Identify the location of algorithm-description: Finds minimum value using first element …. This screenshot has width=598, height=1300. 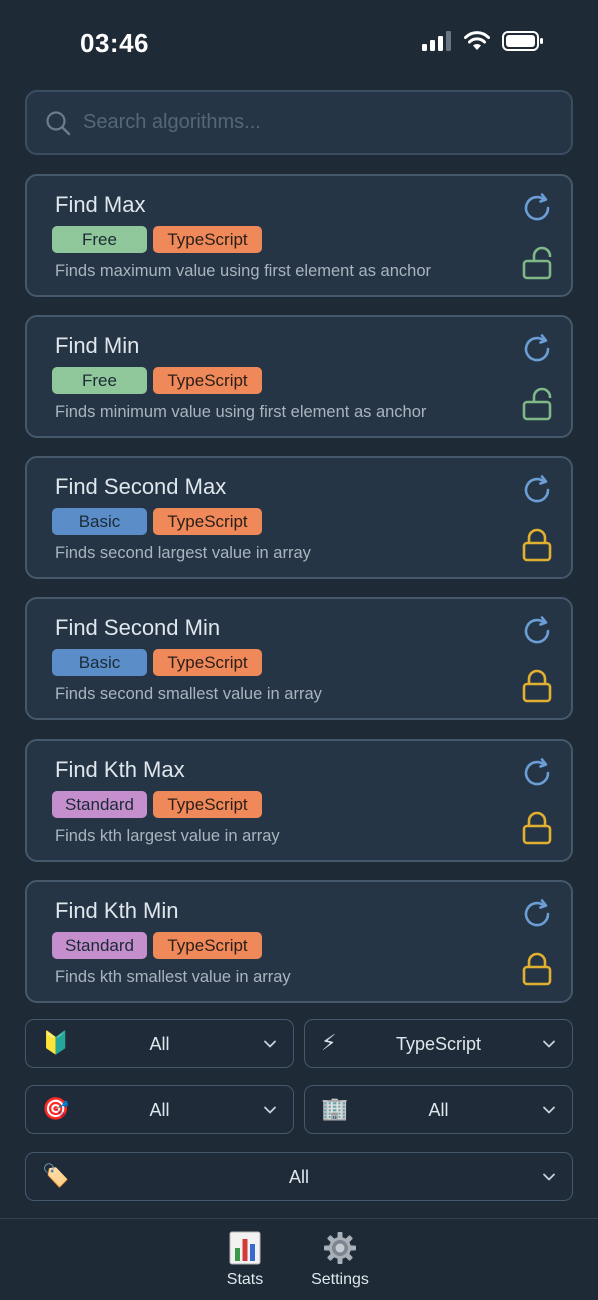
(241, 412).